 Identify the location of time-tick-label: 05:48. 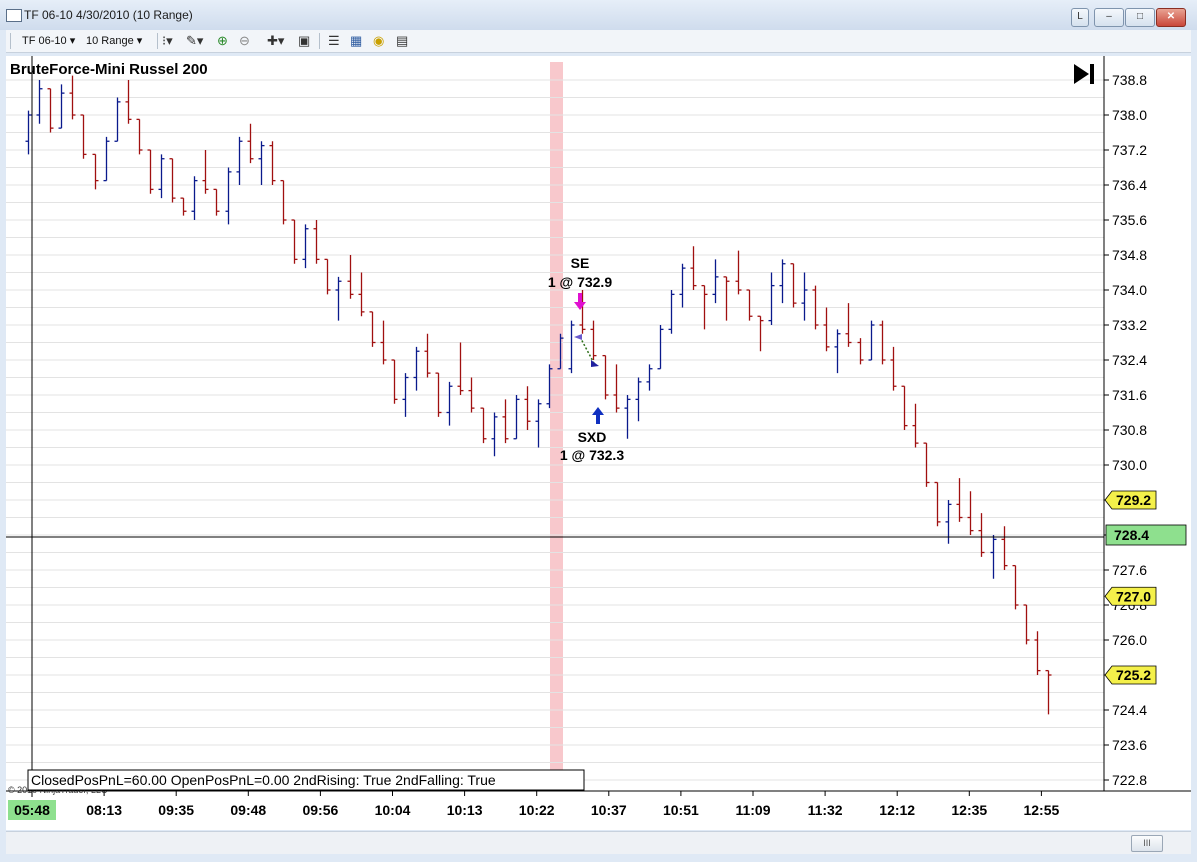
(32, 810).